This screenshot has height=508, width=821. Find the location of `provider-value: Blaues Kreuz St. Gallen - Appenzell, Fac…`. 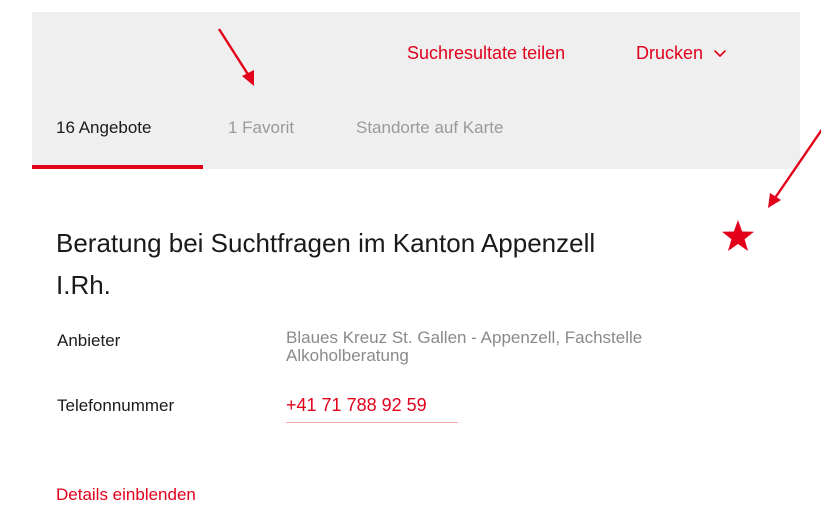

provider-value: Blaues Kreuz St. Gallen - Appenzell, Fac… is located at coordinates (464, 346).